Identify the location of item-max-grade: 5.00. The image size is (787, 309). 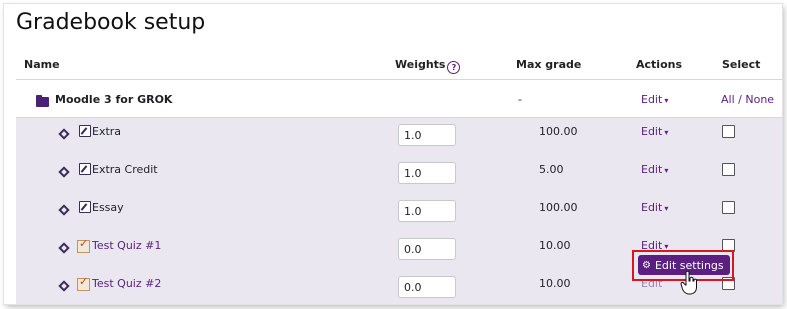
(551, 169).